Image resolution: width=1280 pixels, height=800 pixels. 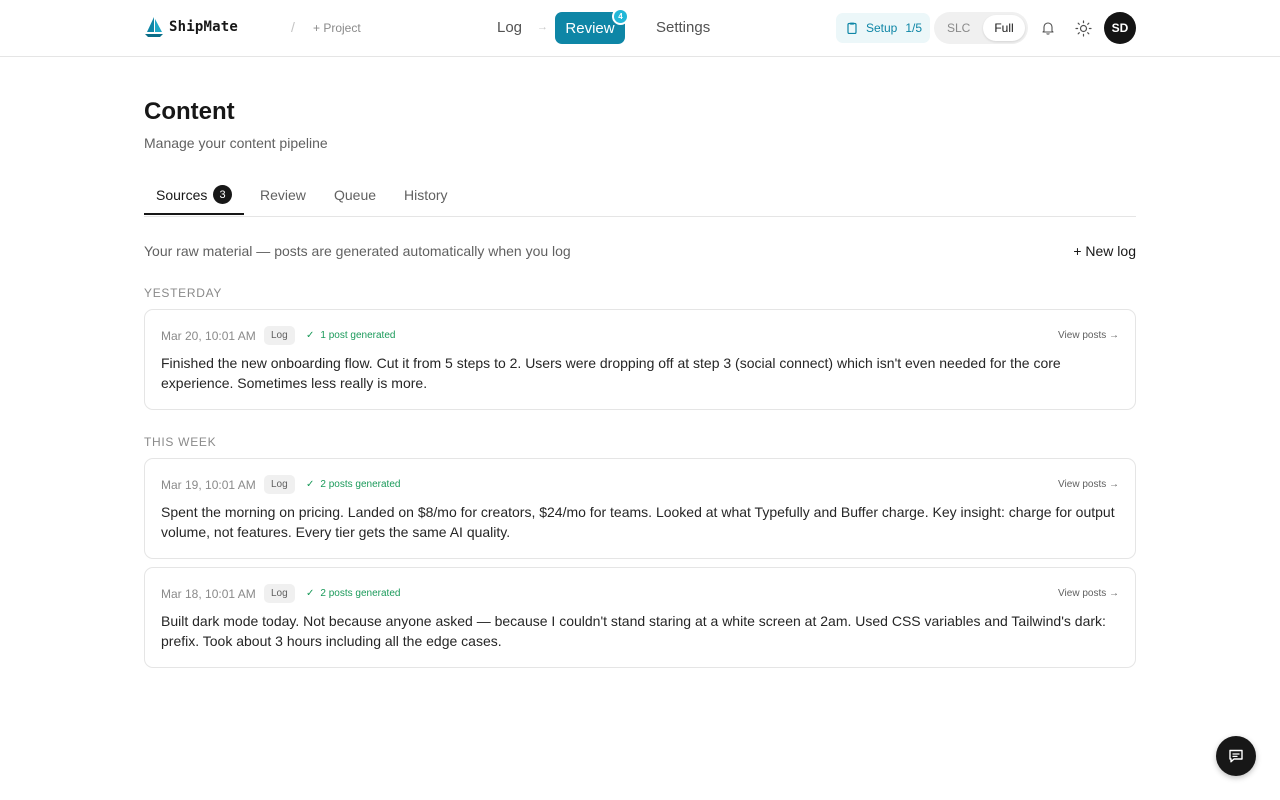 I want to click on generated-status: ✓ 1 post generated, so click(x=350, y=335).